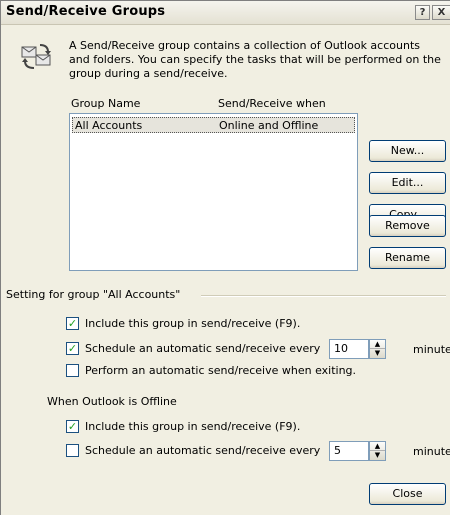 Image resolution: width=450 pixels, height=515 pixels. Describe the element at coordinates (407, 494) in the screenshot. I see `close-button: Close` at that location.